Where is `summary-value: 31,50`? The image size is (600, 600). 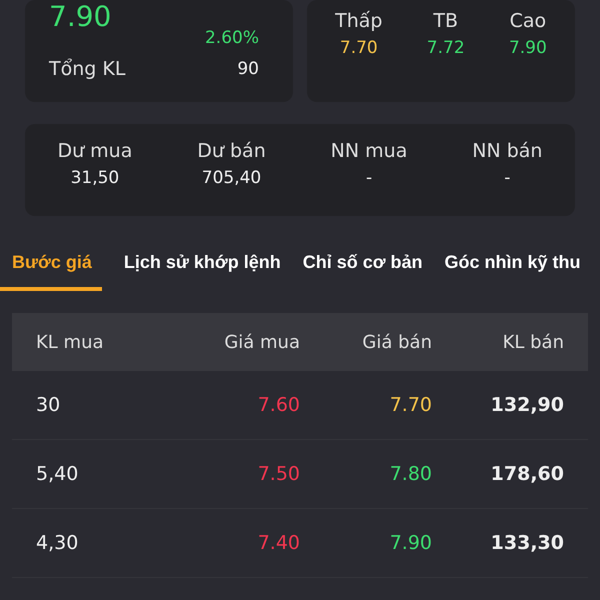
summary-value: 31,50 is located at coordinates (95, 178).